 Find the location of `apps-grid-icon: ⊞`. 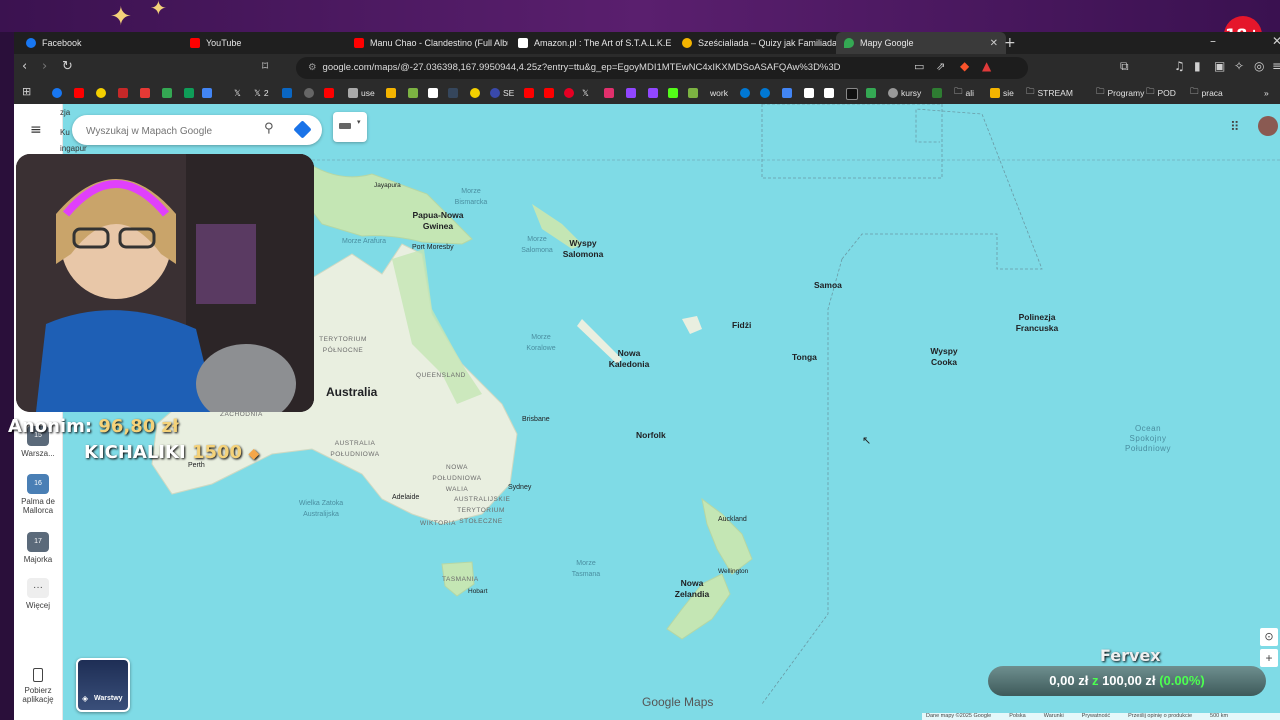

apps-grid-icon: ⊞ is located at coordinates (26, 91).